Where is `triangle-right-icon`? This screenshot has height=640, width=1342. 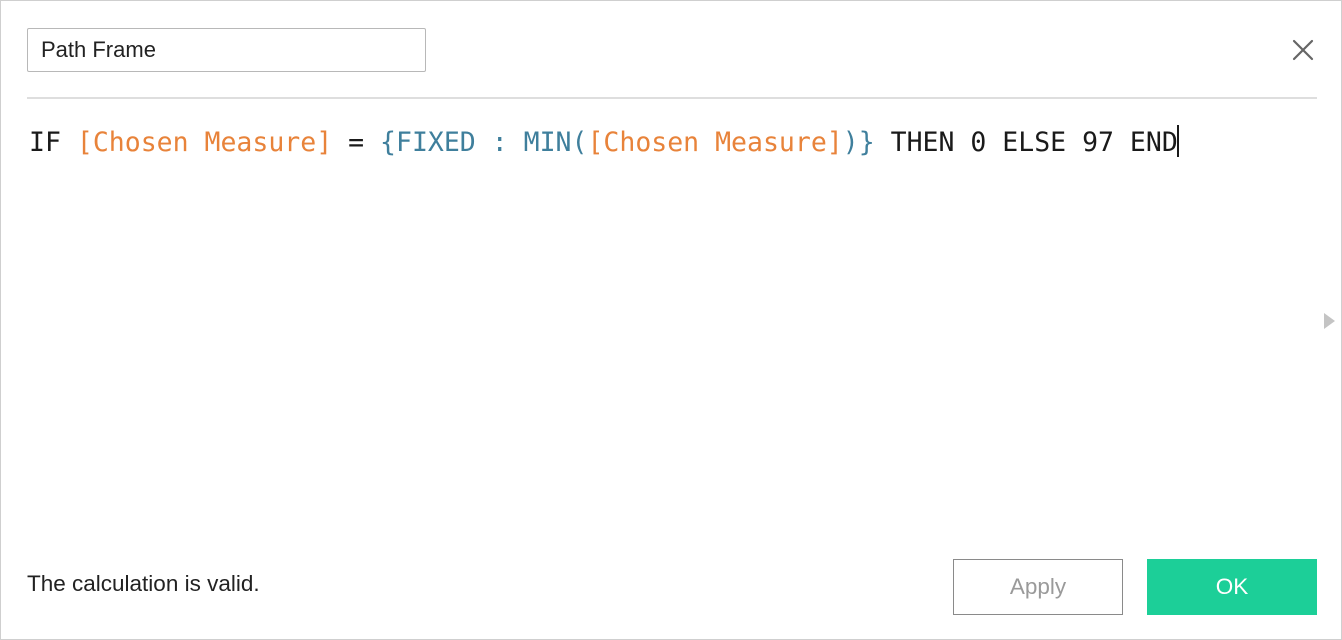
triangle-right-icon is located at coordinates (1329, 321).